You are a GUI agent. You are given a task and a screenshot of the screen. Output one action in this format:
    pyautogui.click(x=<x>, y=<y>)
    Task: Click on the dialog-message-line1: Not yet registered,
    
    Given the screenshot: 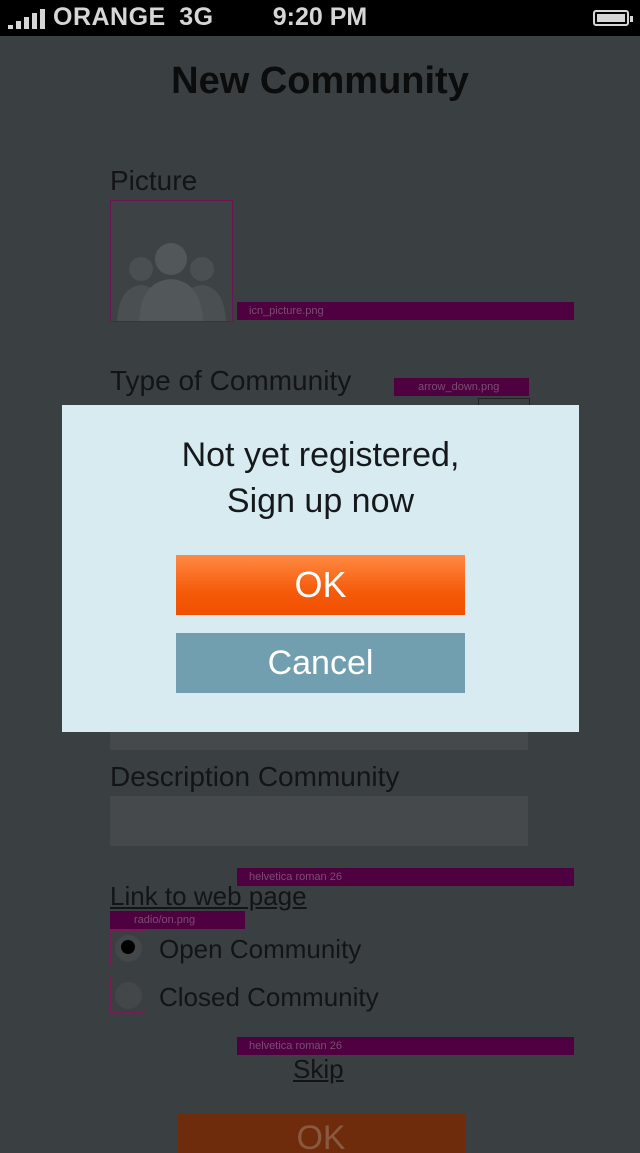 What is the action you would take?
    pyautogui.click(x=320, y=455)
    